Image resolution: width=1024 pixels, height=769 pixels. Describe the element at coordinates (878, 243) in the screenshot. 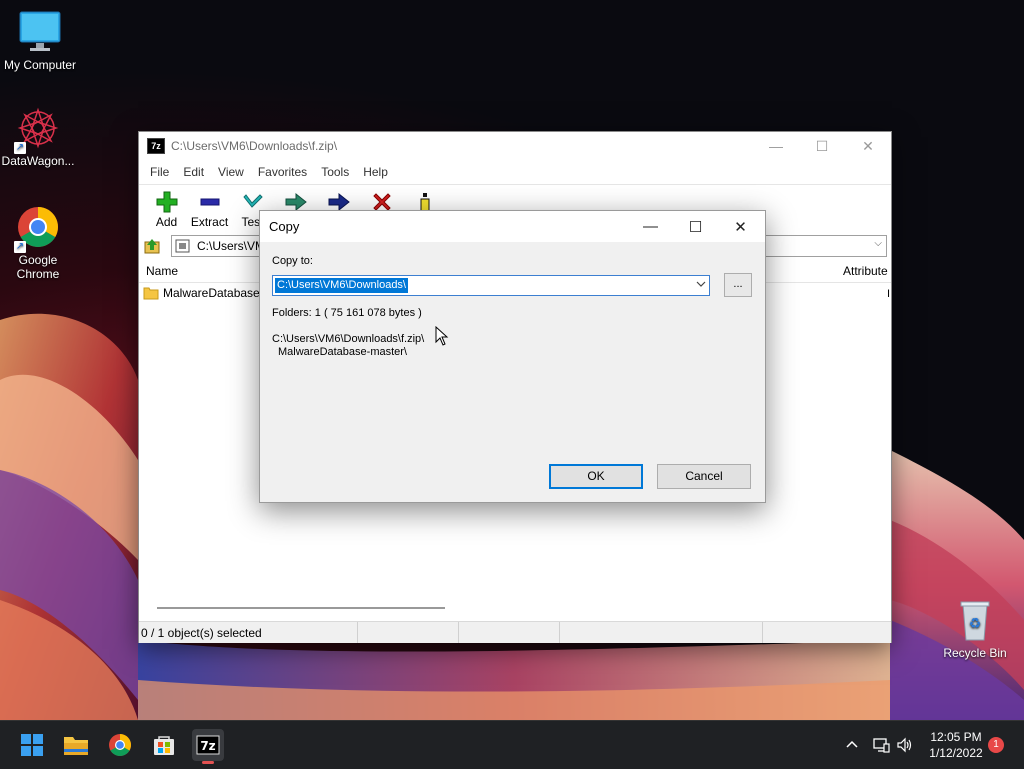

I see `chevron-down-icon: ⌵` at that location.